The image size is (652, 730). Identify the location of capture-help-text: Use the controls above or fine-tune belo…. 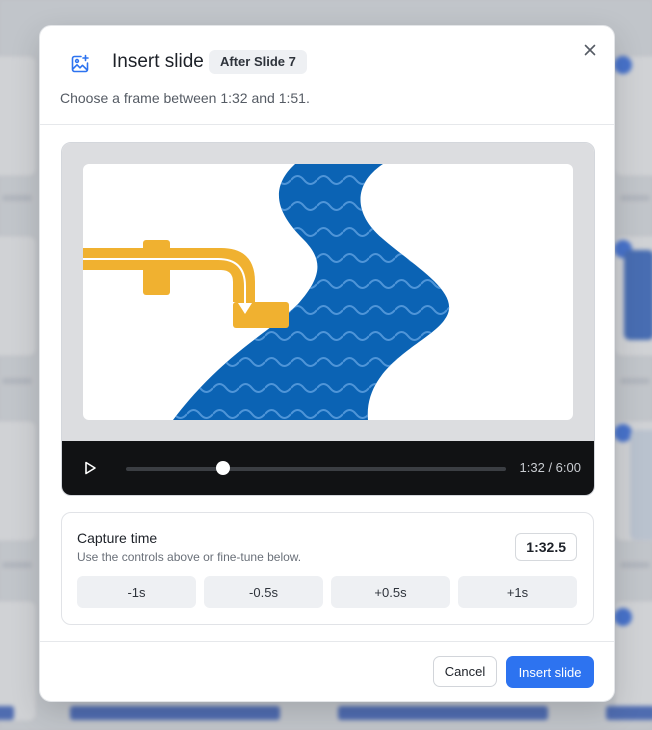
(189, 557).